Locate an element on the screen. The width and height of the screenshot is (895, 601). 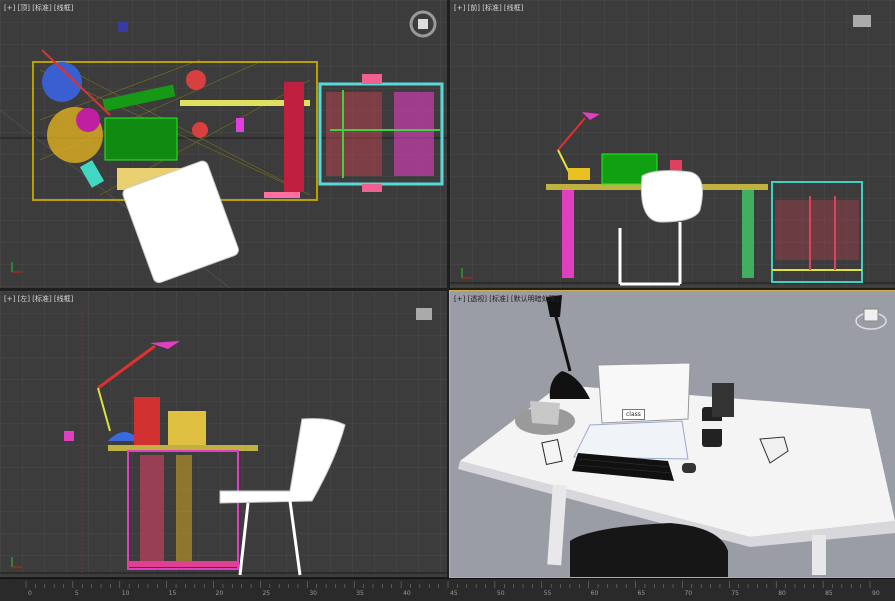
timeline-tick-label: 35 is located at coordinates (360, 593).